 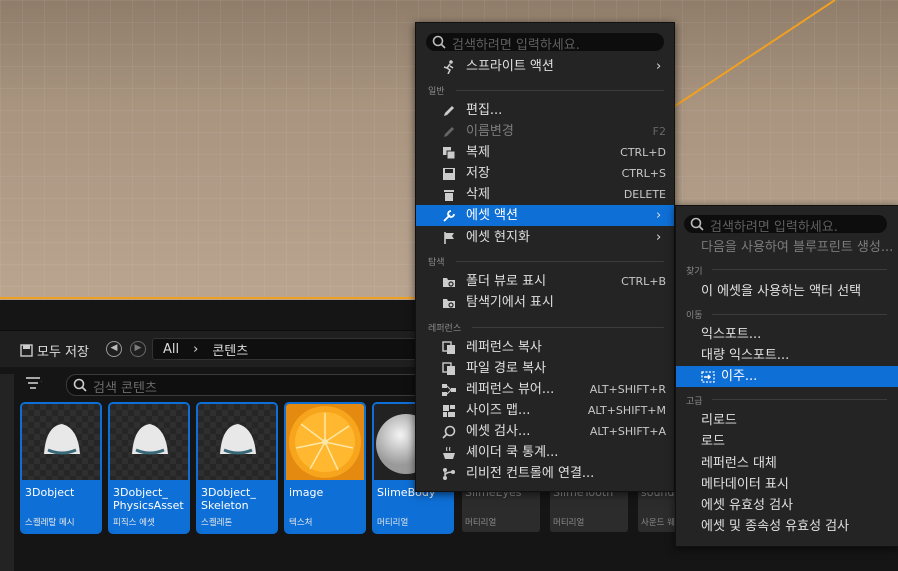 I want to click on section-header-general: 일반, so click(x=436, y=92).